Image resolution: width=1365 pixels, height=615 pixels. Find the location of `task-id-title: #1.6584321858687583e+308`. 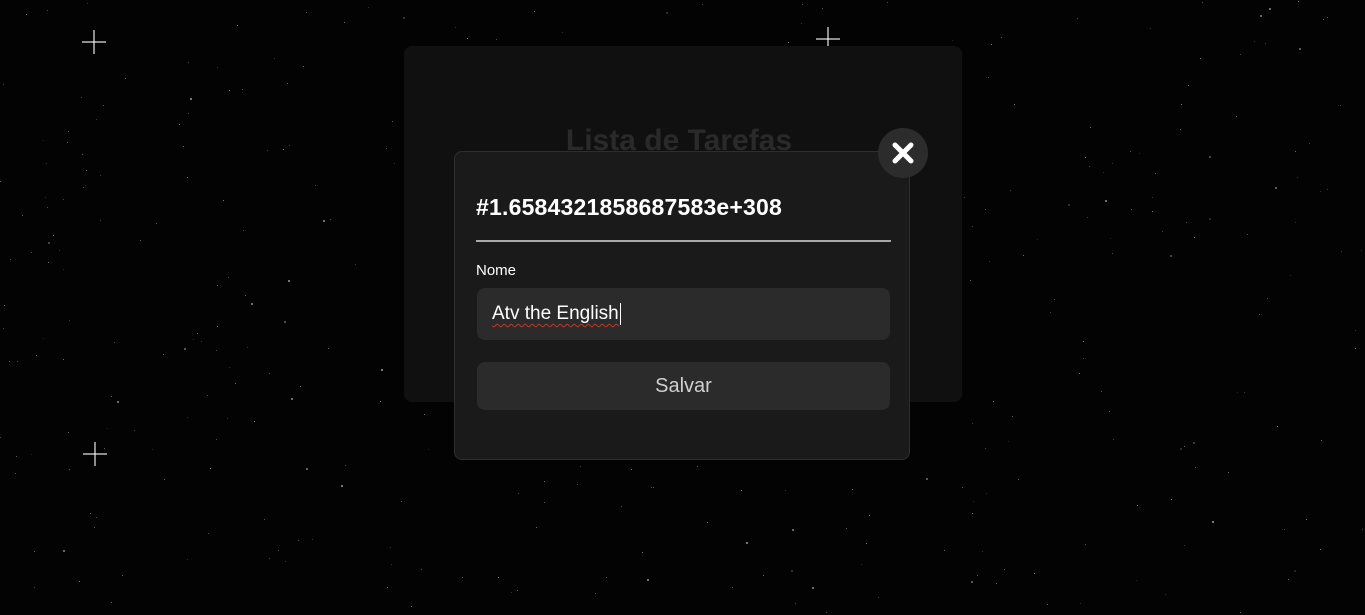

task-id-title: #1.6584321858687583e+308 is located at coordinates (629, 207).